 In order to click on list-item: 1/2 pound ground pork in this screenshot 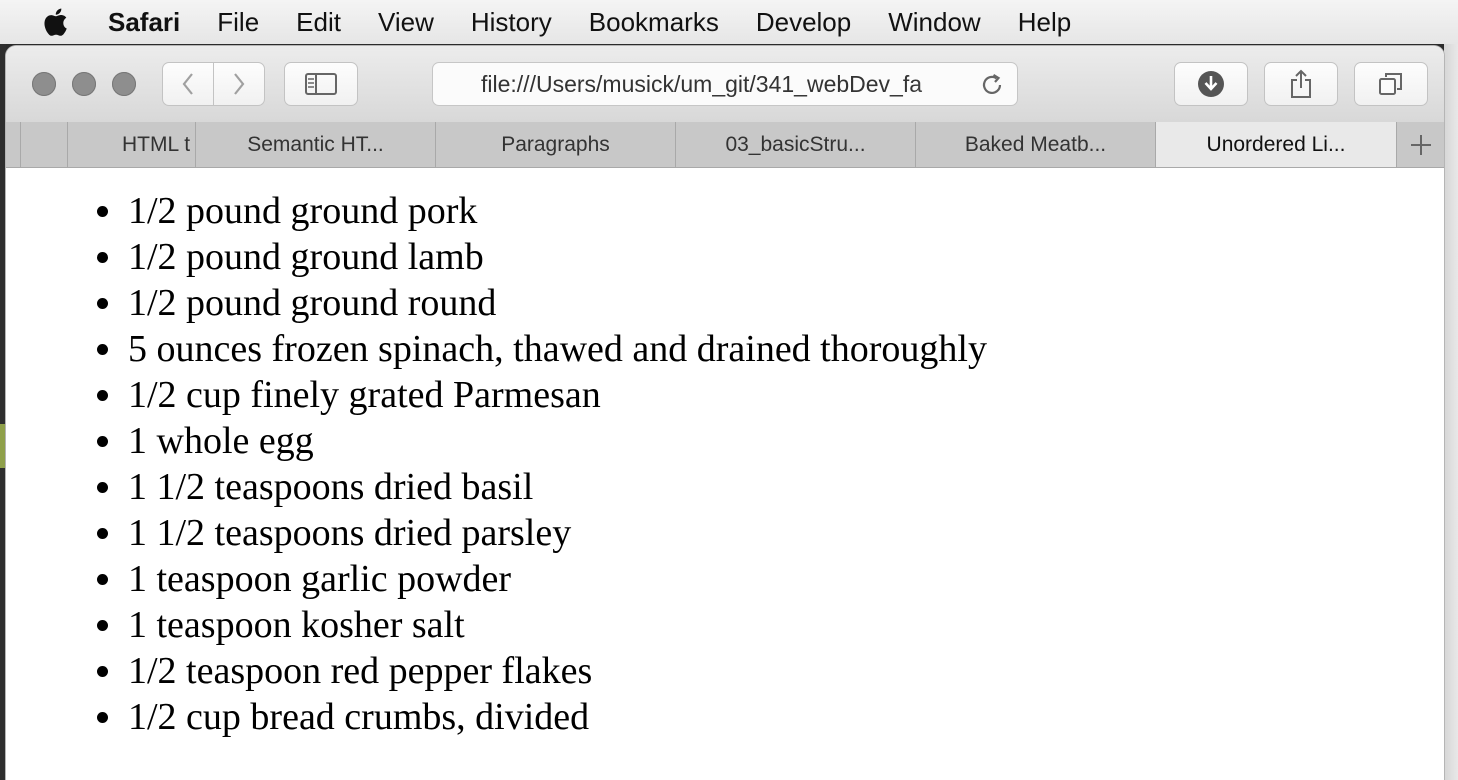, I will do `click(556, 211)`.